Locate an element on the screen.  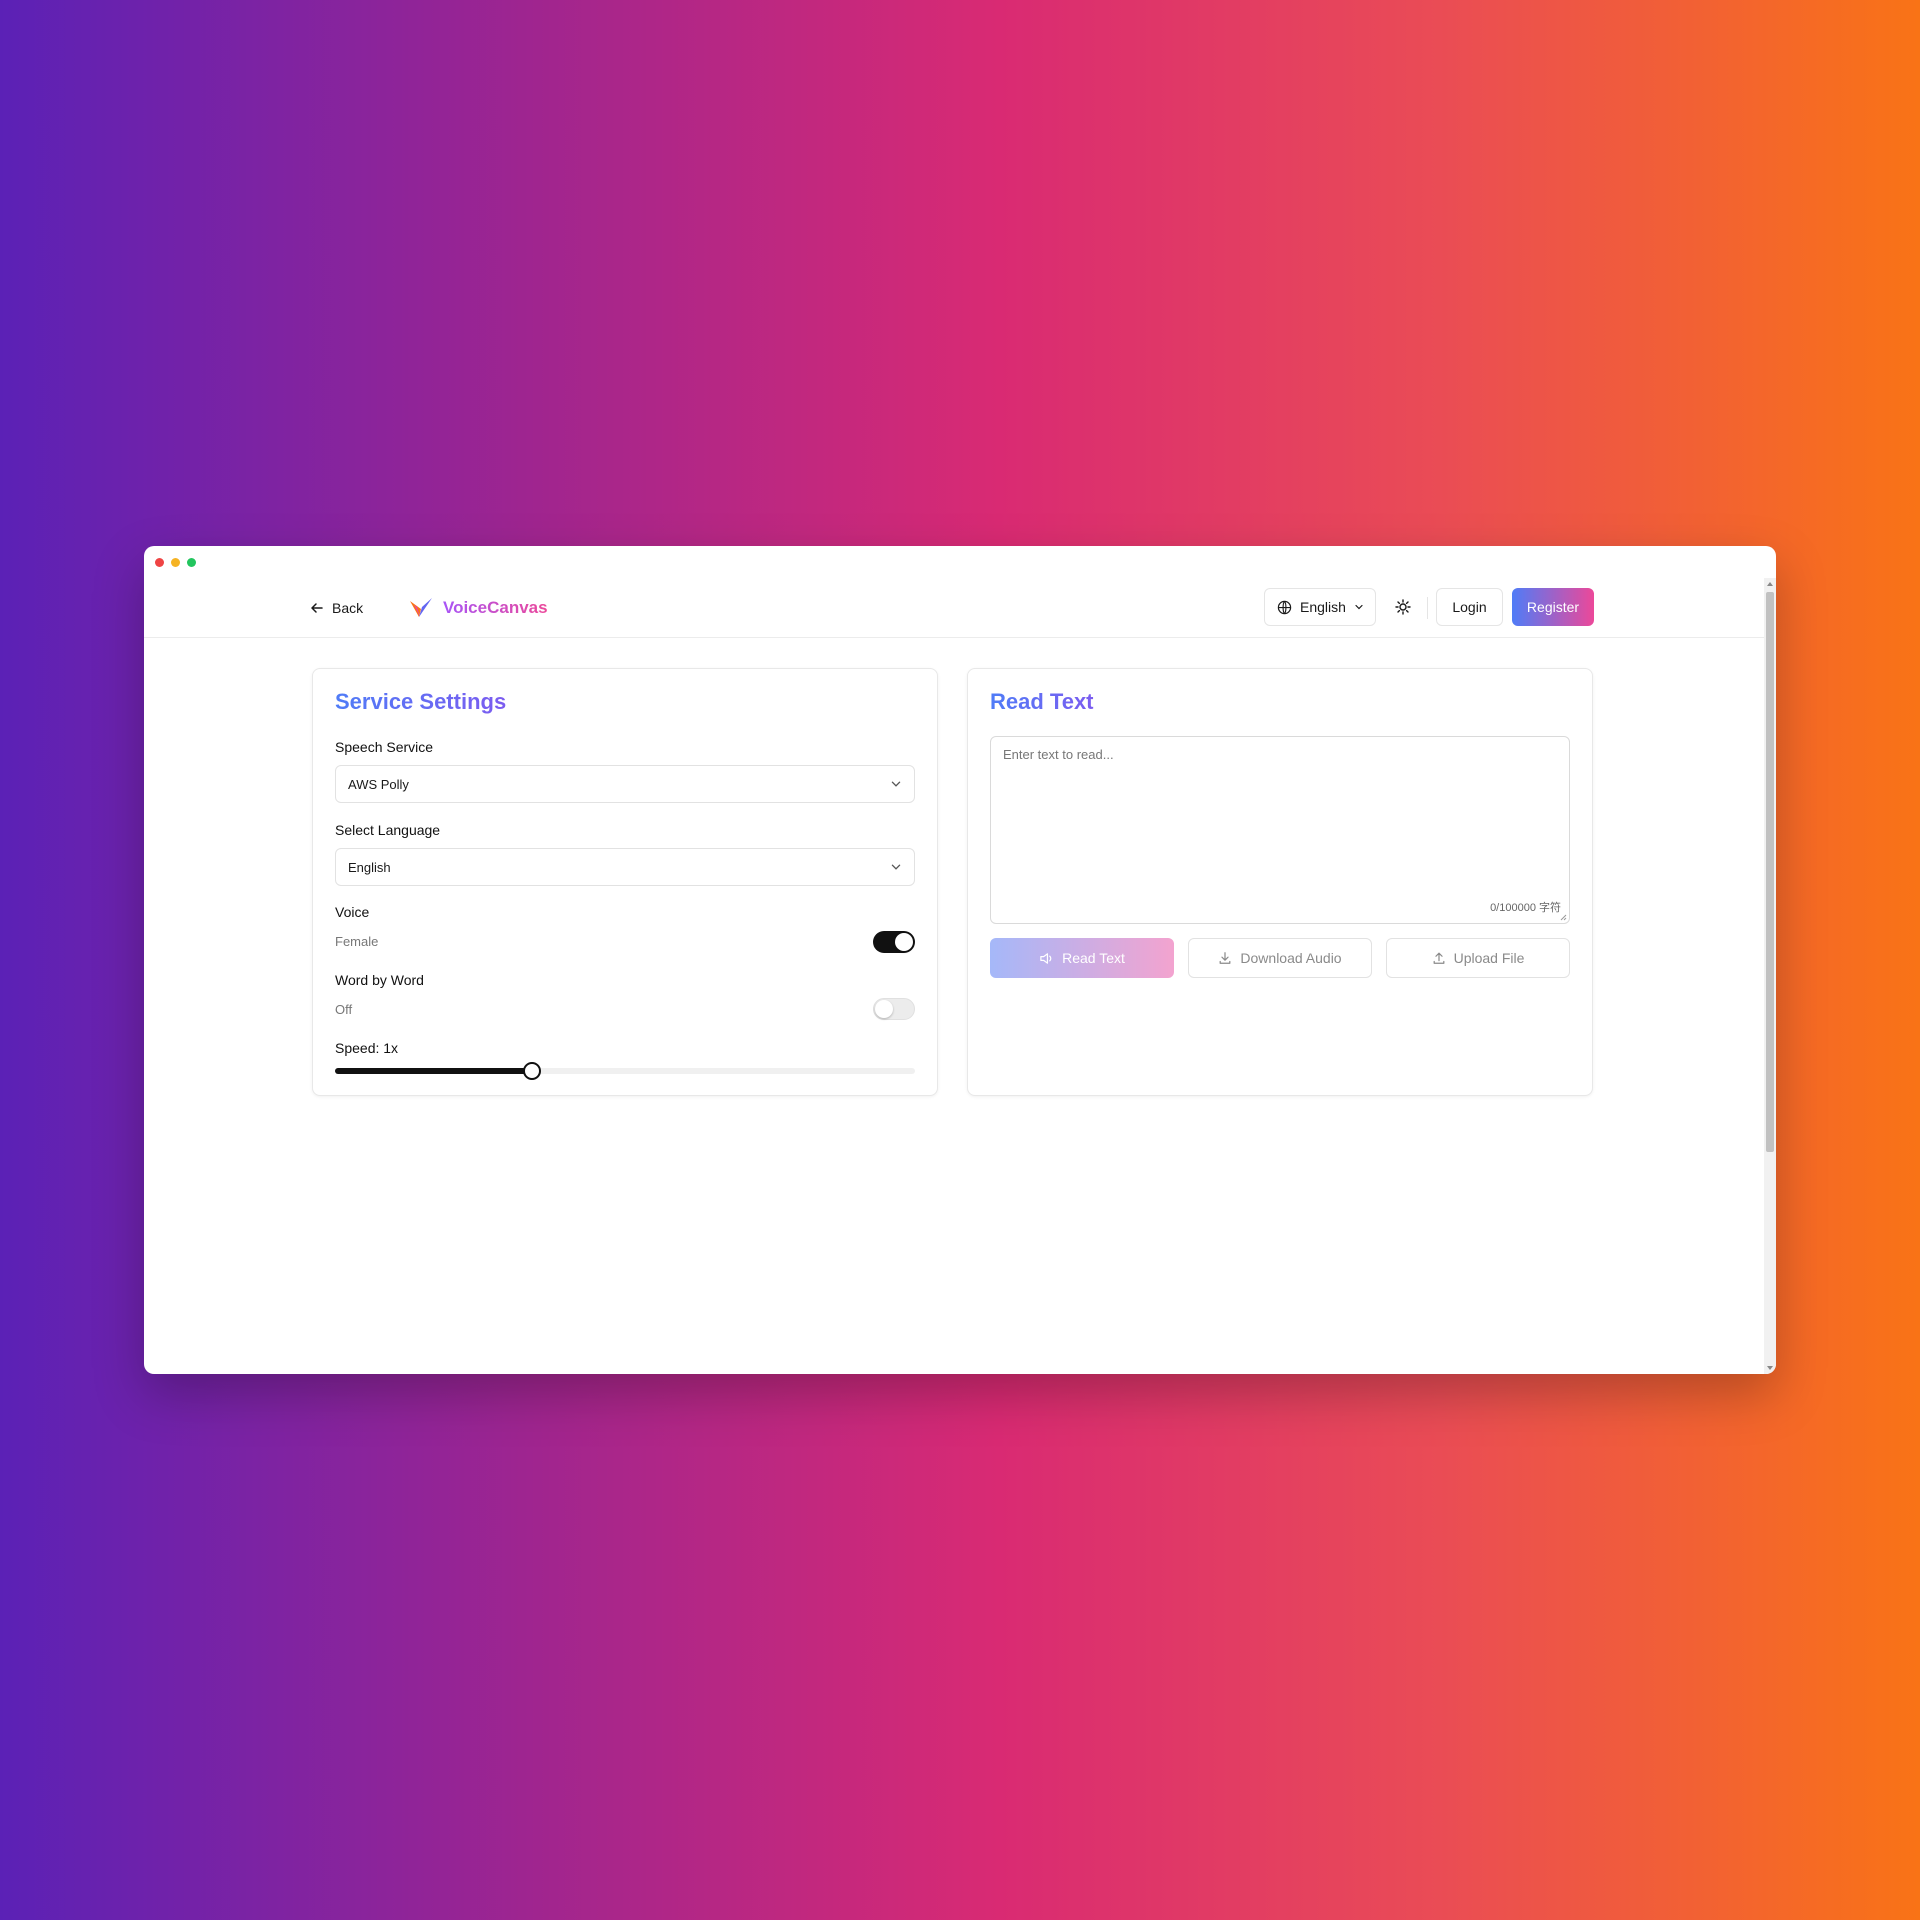
back-button: Back is located at coordinates (336, 608).